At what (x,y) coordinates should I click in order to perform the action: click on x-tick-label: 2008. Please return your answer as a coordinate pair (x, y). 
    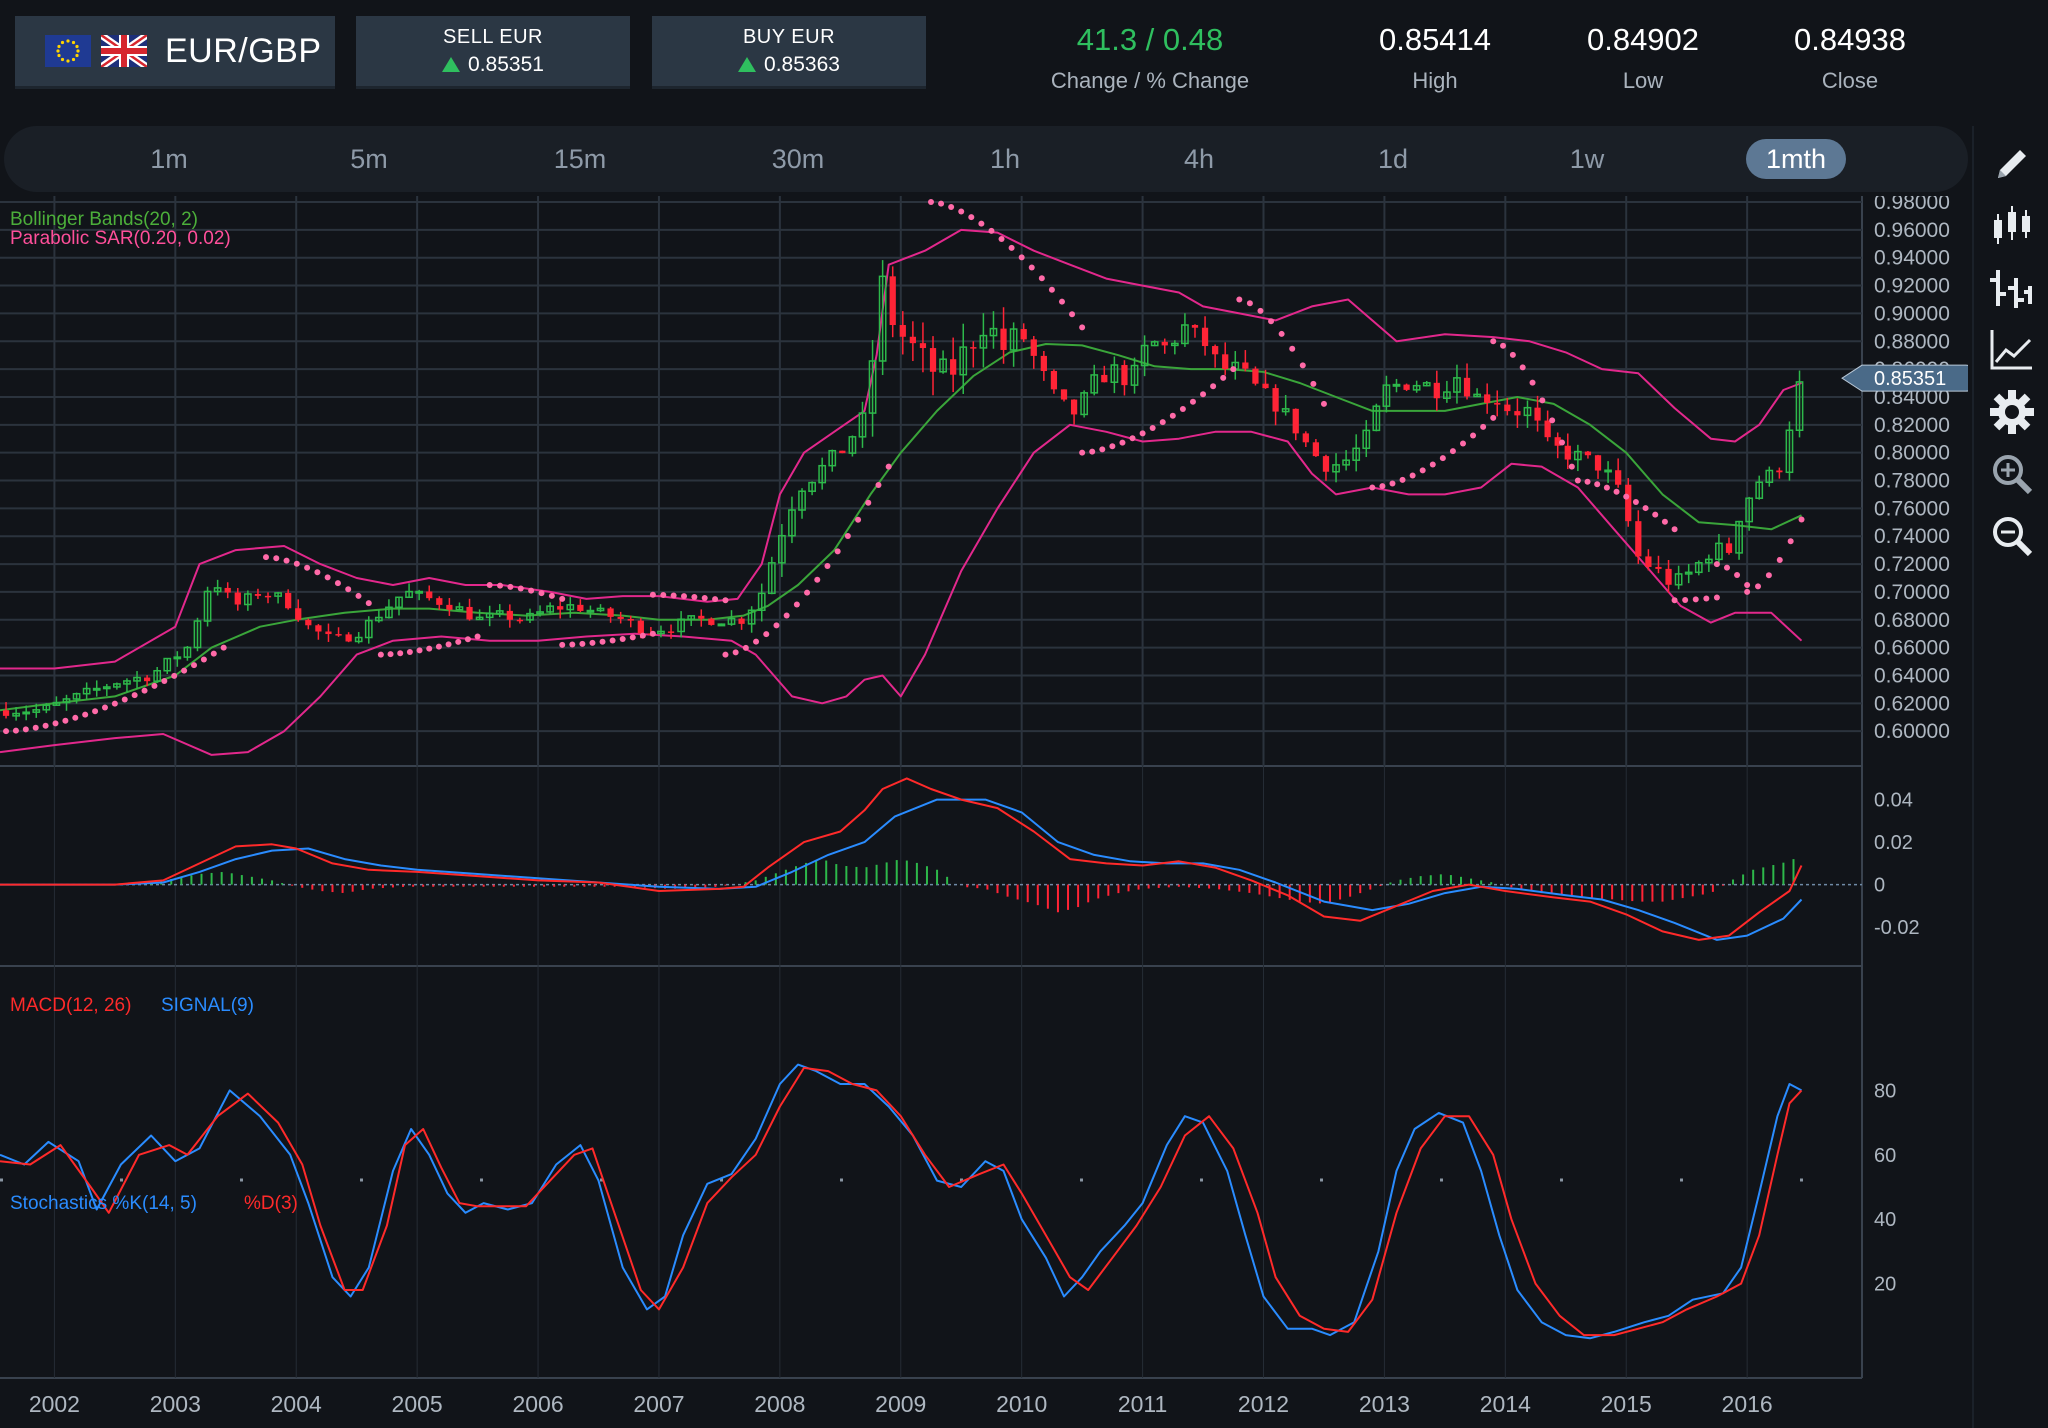
    Looking at the image, I should click on (779, 1404).